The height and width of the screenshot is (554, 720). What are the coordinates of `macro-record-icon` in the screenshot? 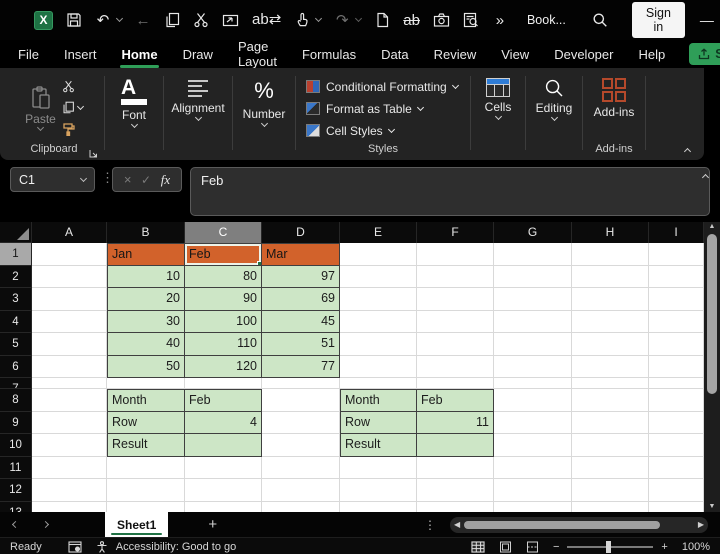 It's located at (75, 547).